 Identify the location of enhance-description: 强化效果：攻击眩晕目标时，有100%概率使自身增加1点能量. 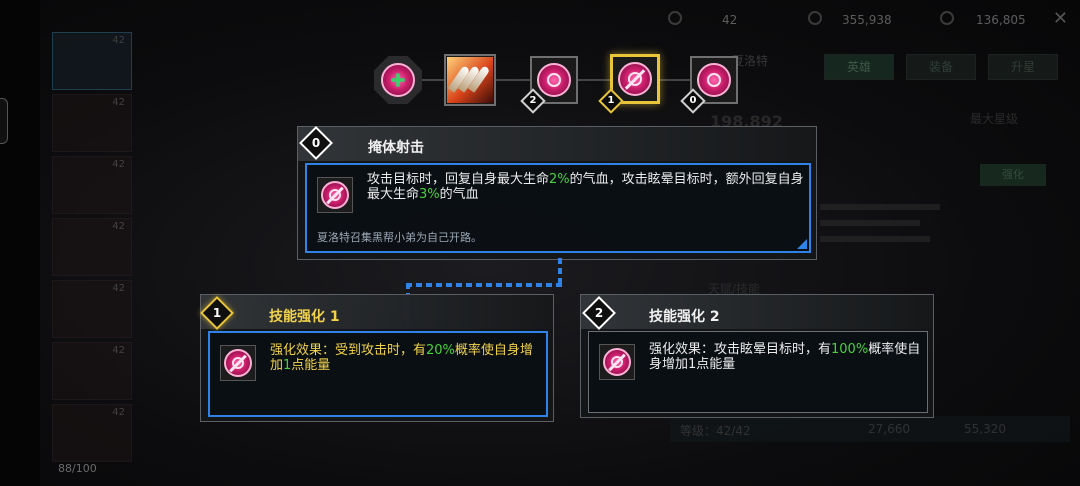
(785, 357).